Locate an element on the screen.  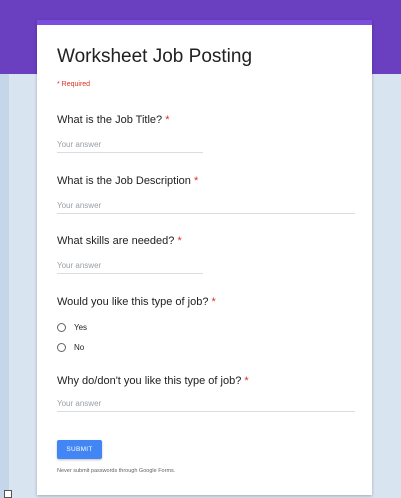
radio-label: No is located at coordinates (79, 347).